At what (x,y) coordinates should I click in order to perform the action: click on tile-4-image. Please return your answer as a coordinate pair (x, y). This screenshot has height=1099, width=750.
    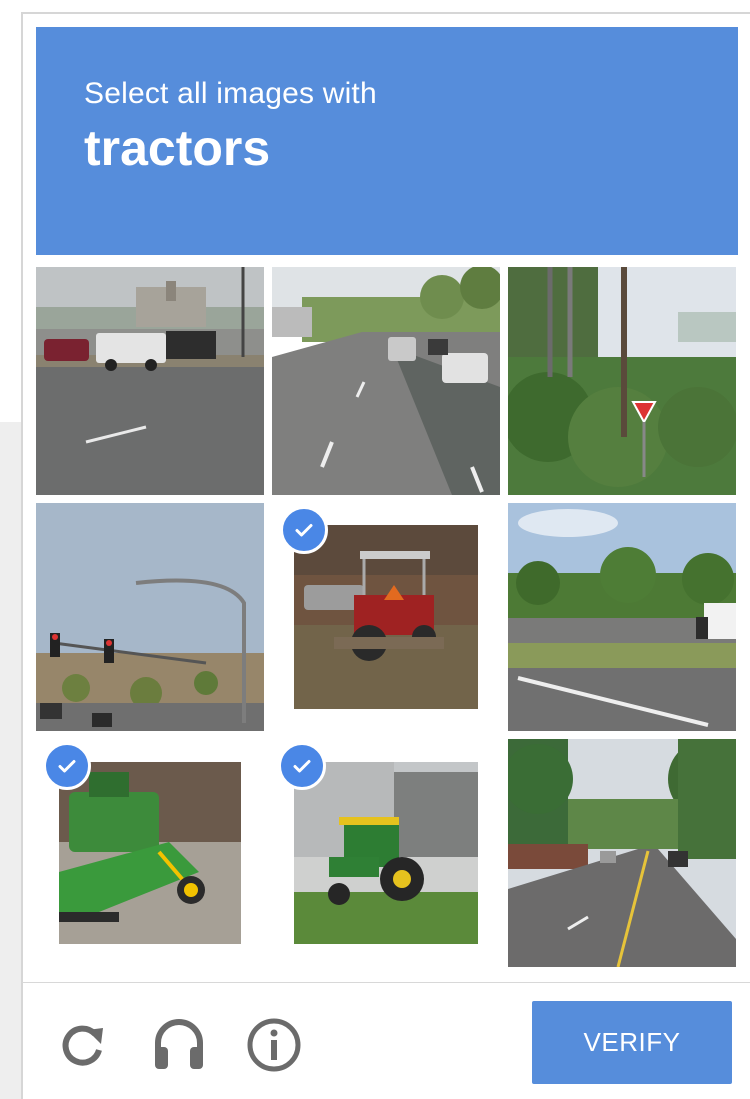
    Looking at the image, I should click on (150, 617).